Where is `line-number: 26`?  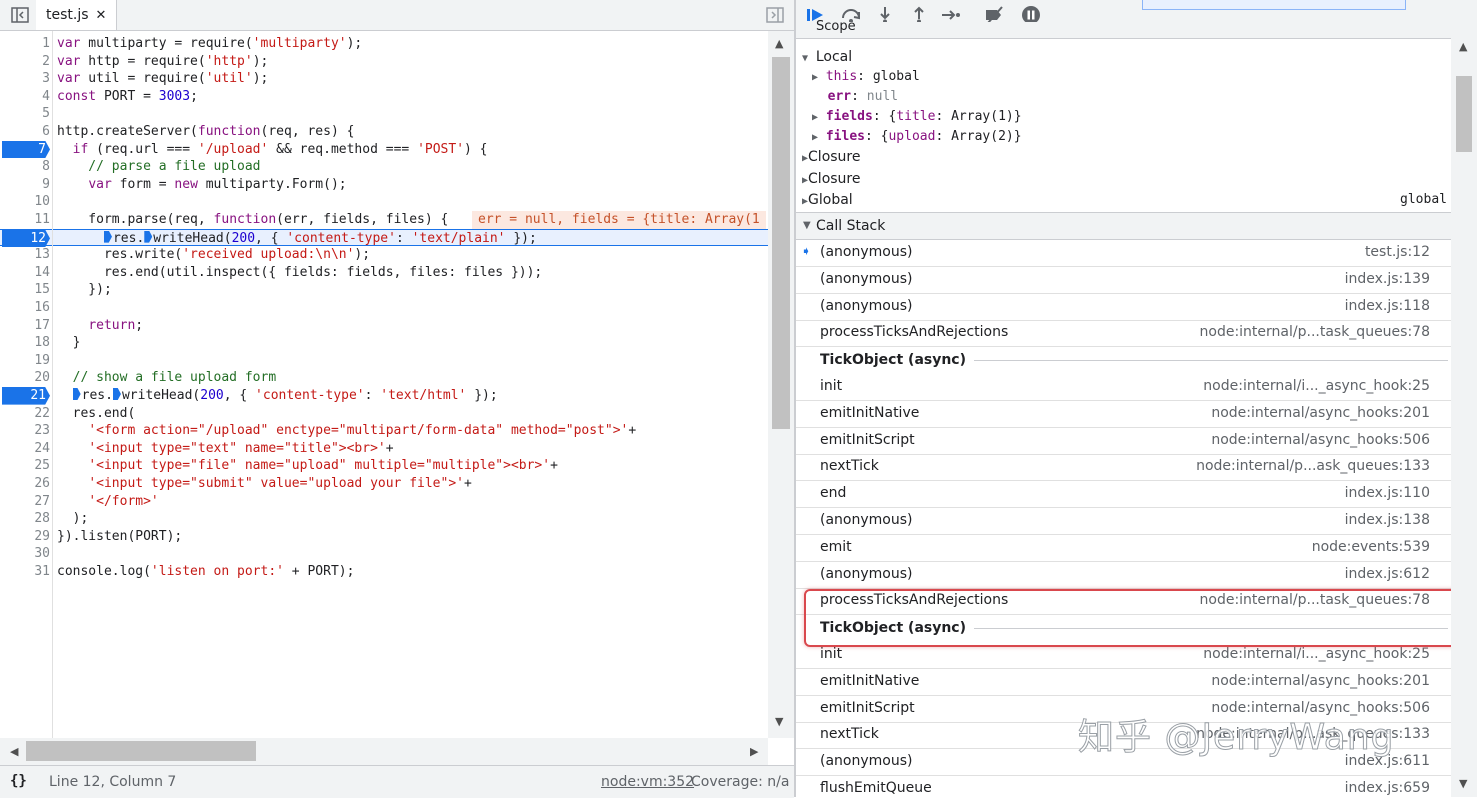
line-number: 26 is located at coordinates (25, 484).